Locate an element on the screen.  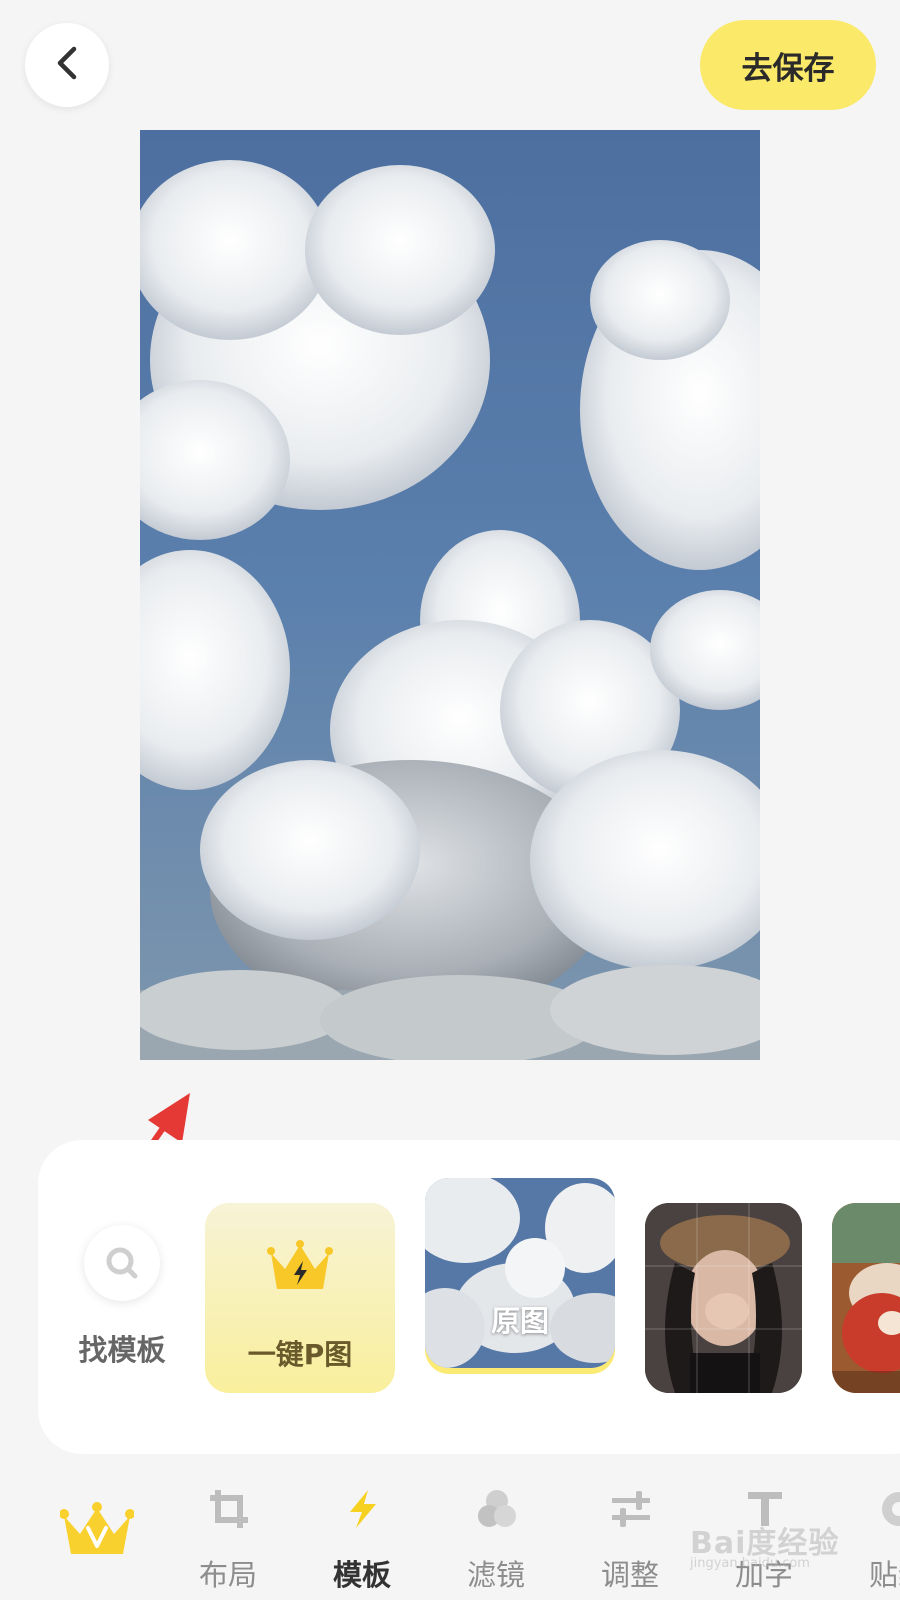
nav-template: 模板 is located at coordinates (362, 1535).